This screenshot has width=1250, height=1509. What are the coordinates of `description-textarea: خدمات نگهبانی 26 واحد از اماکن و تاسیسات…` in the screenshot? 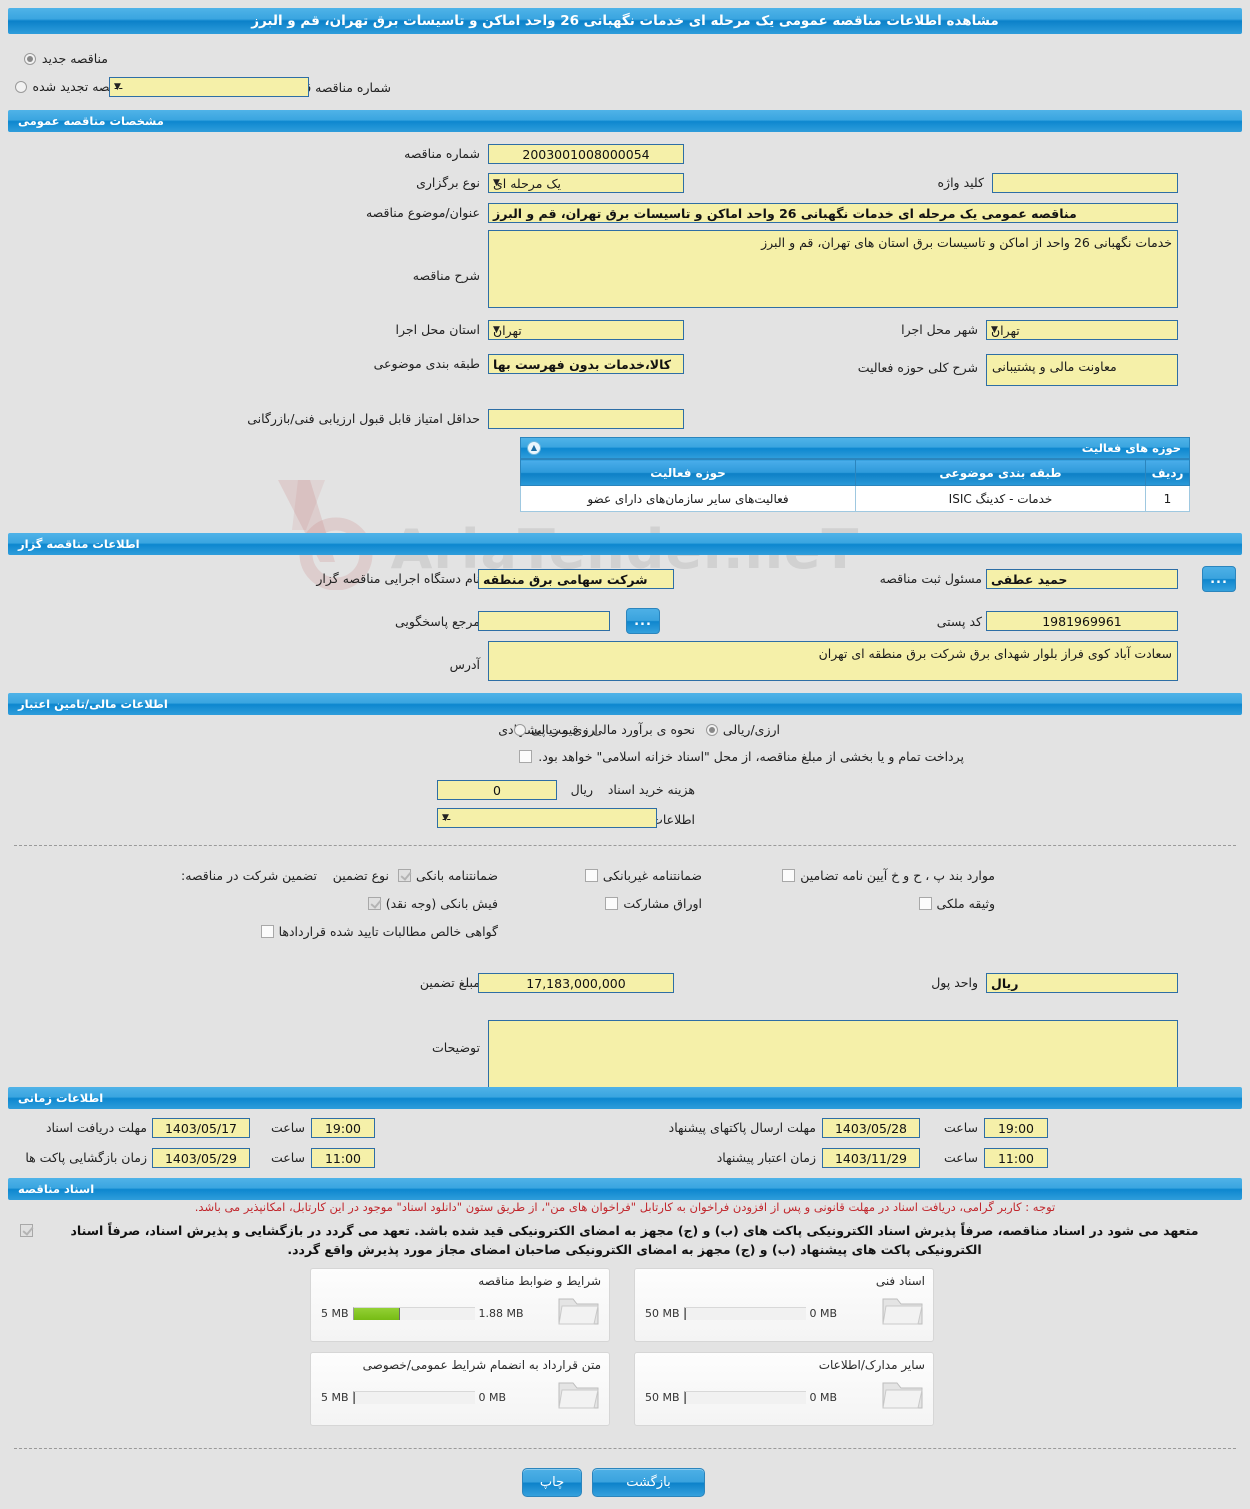 It's located at (833, 269).